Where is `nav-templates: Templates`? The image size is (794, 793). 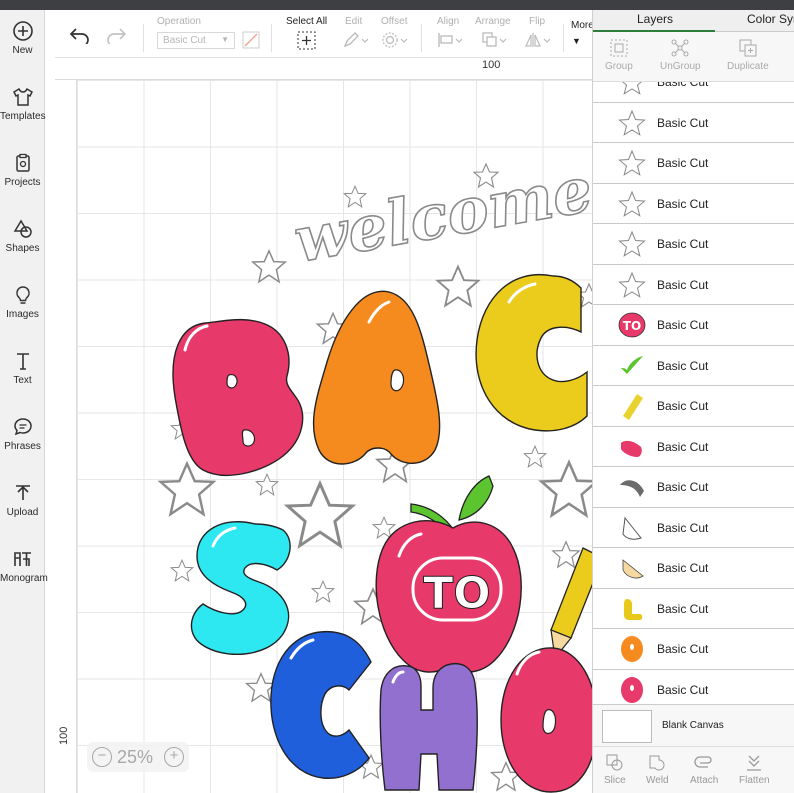
nav-templates: Templates is located at coordinates (23, 116).